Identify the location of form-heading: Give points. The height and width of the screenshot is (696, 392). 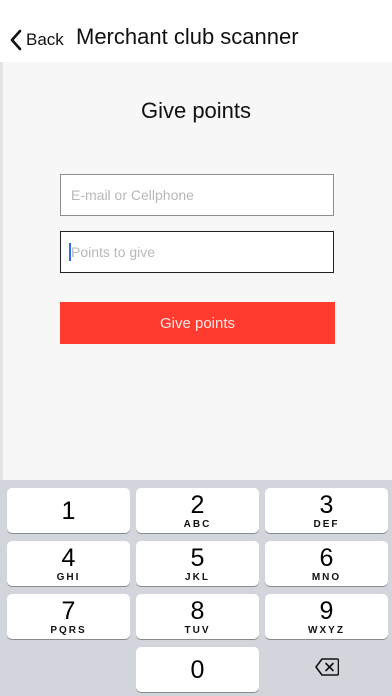
(196, 110).